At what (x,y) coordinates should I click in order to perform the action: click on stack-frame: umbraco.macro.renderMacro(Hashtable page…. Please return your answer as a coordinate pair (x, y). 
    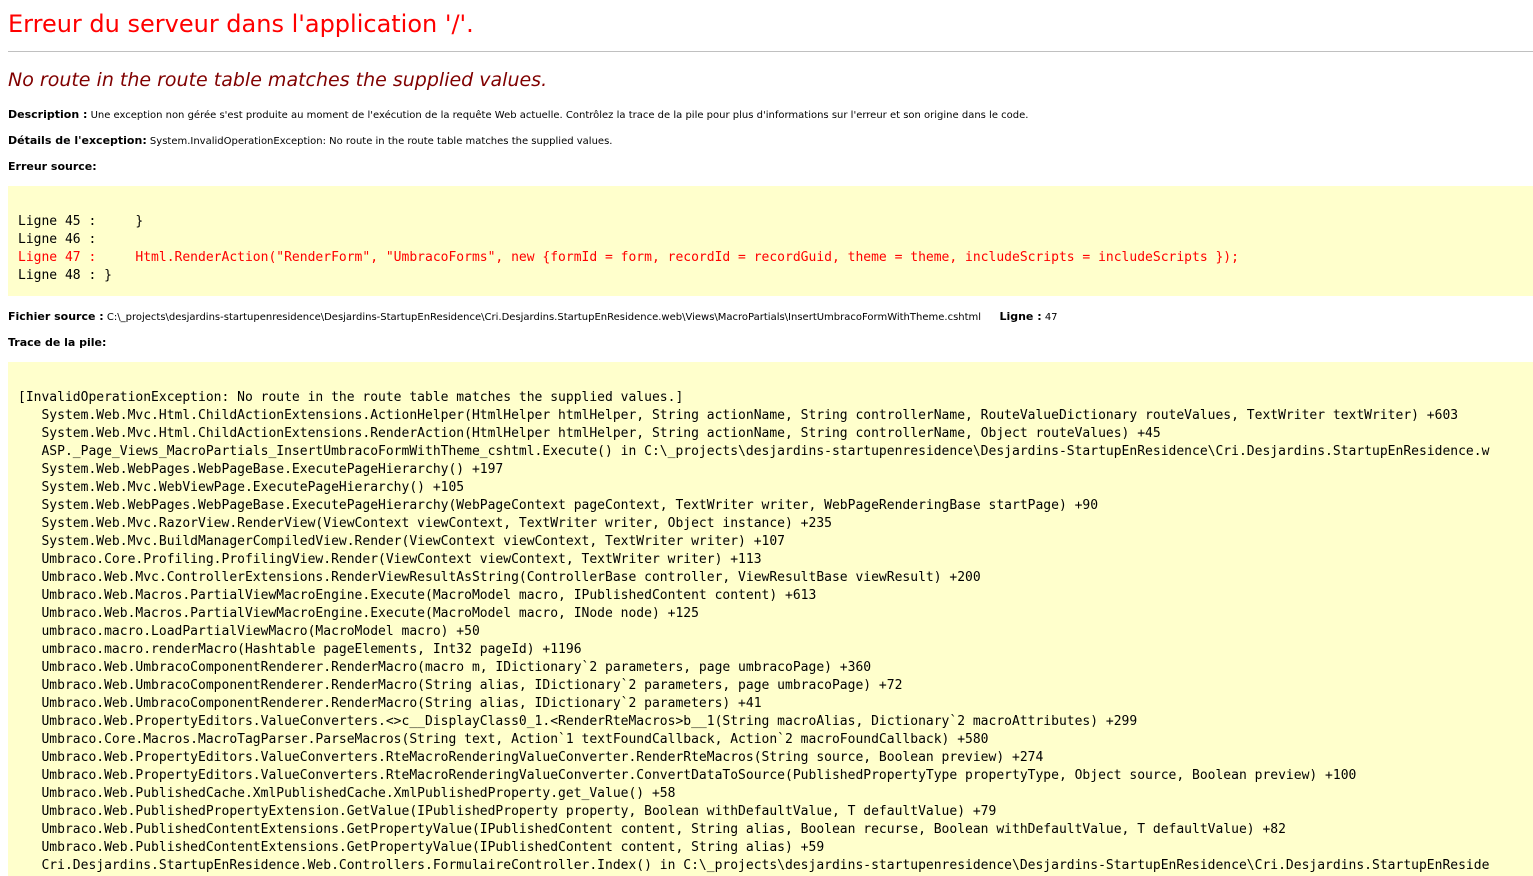
    Looking at the image, I should click on (300, 649).